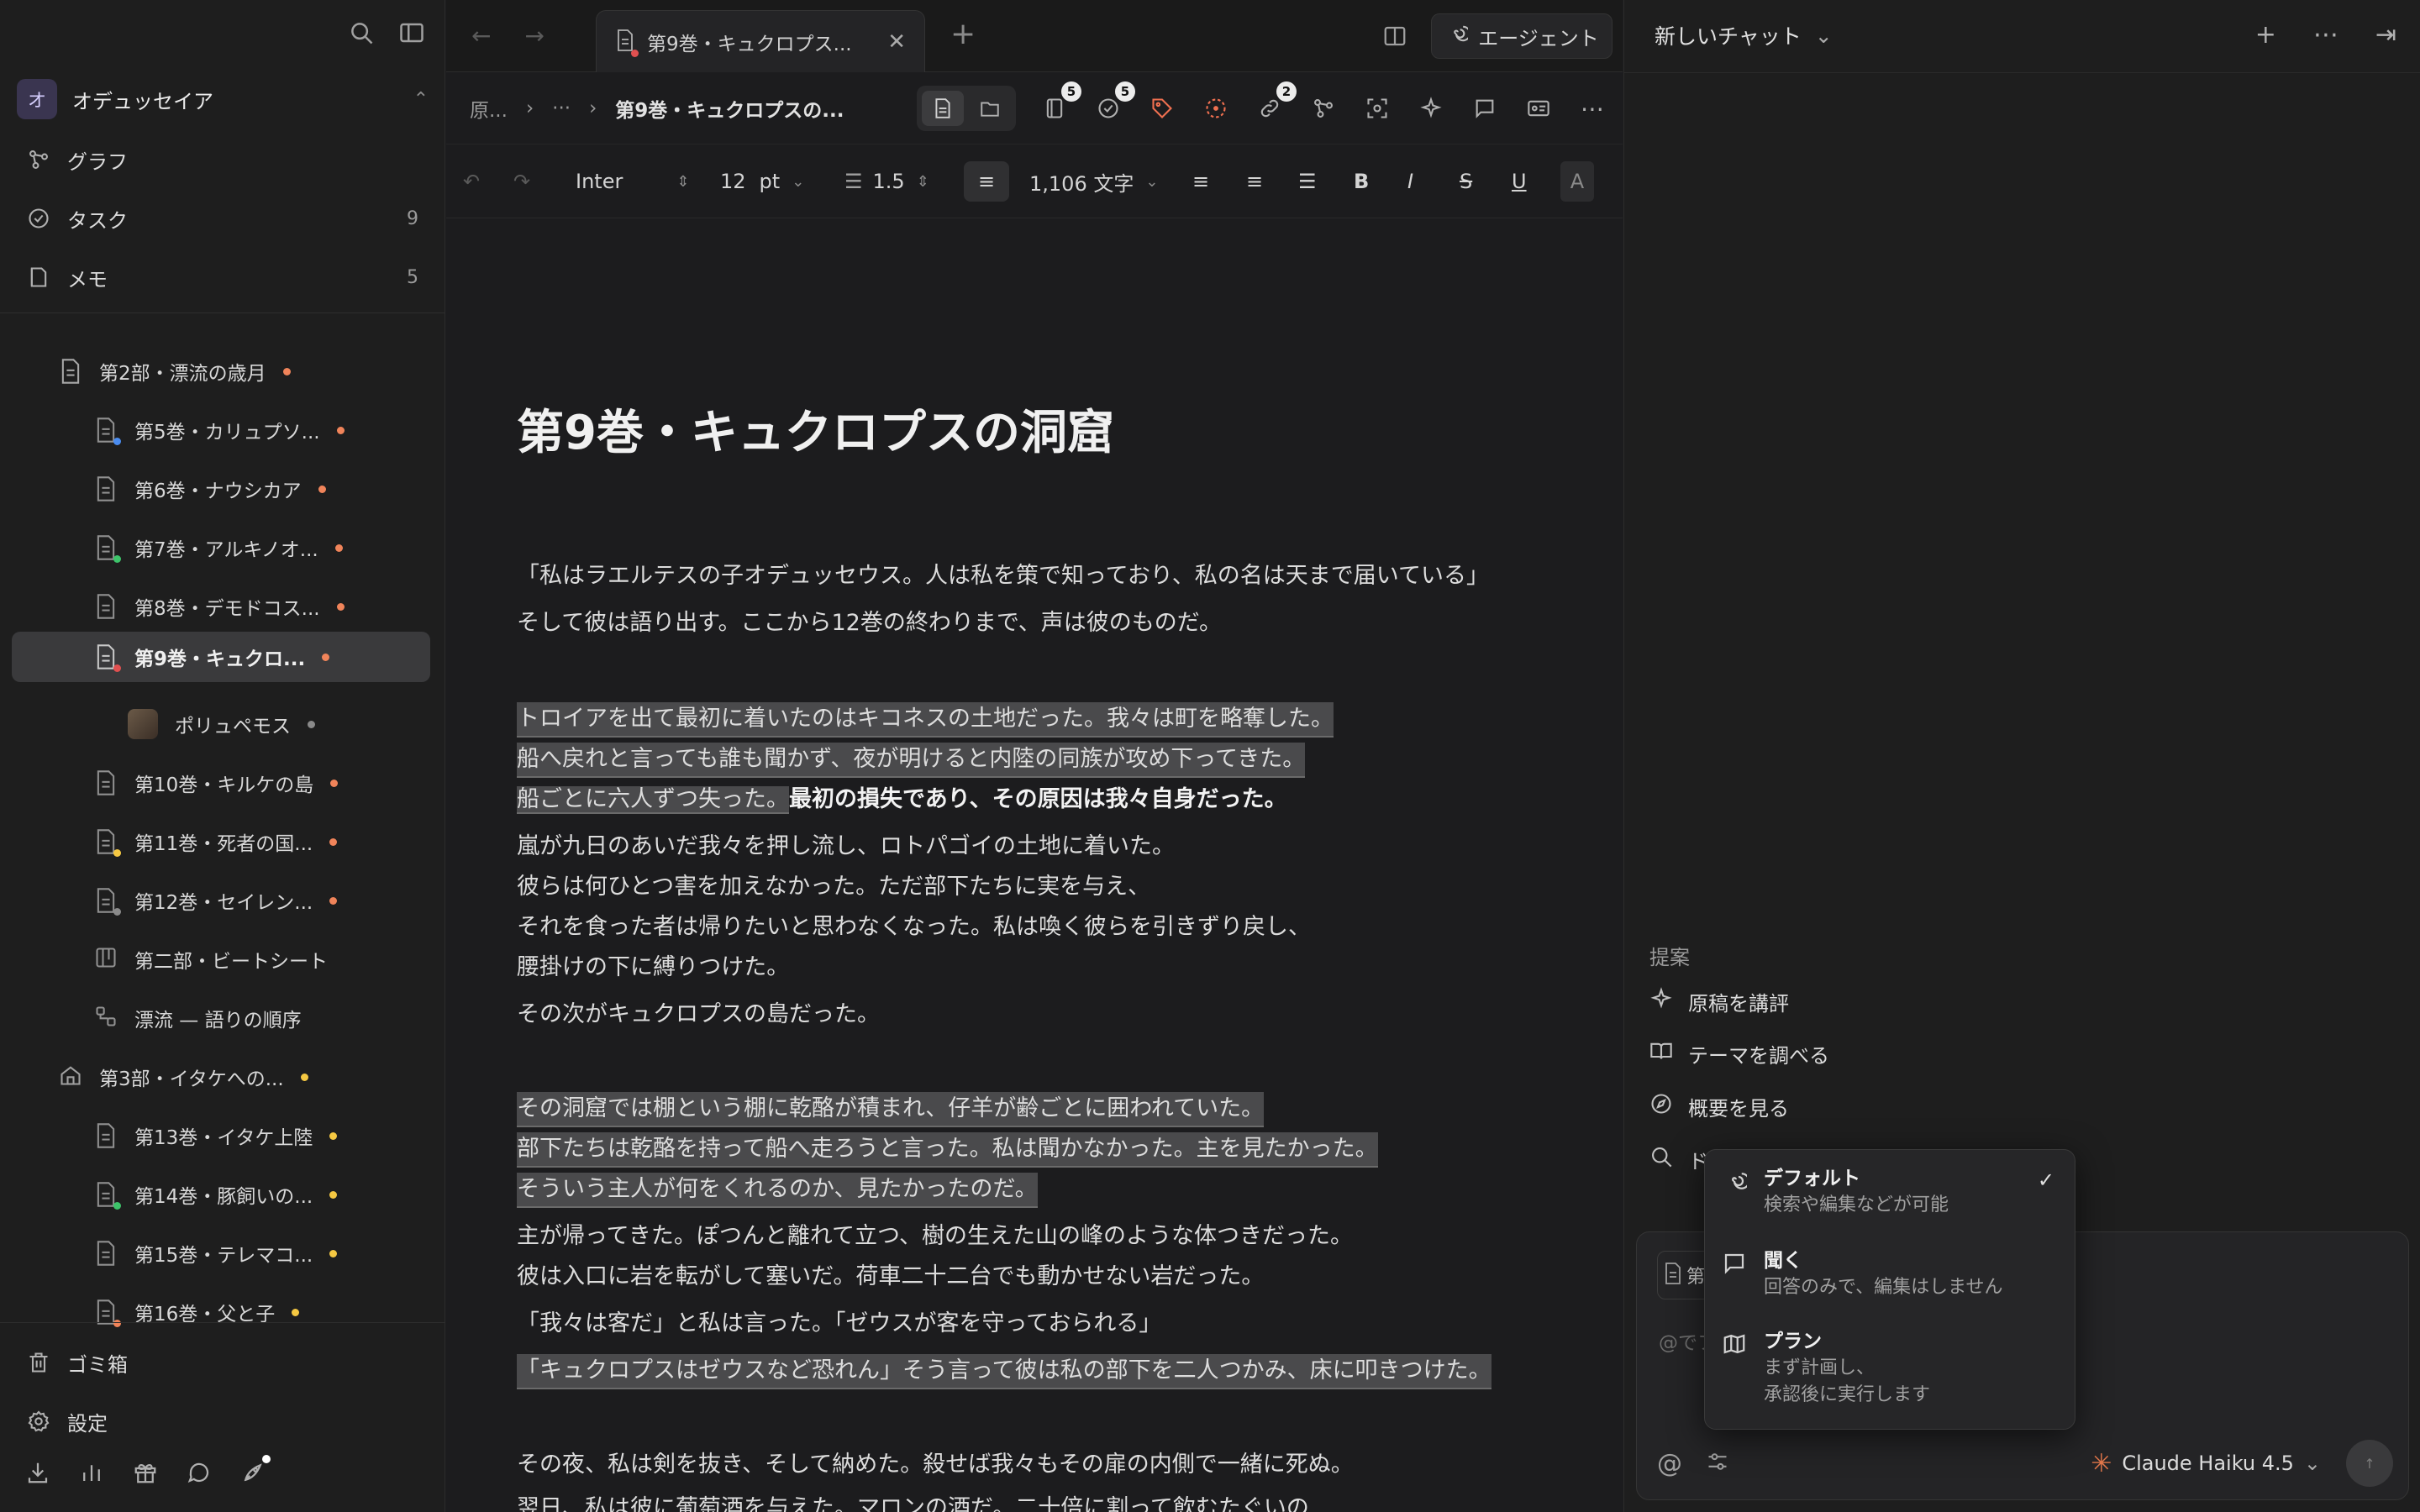  I want to click on search-icon, so click(361, 32).